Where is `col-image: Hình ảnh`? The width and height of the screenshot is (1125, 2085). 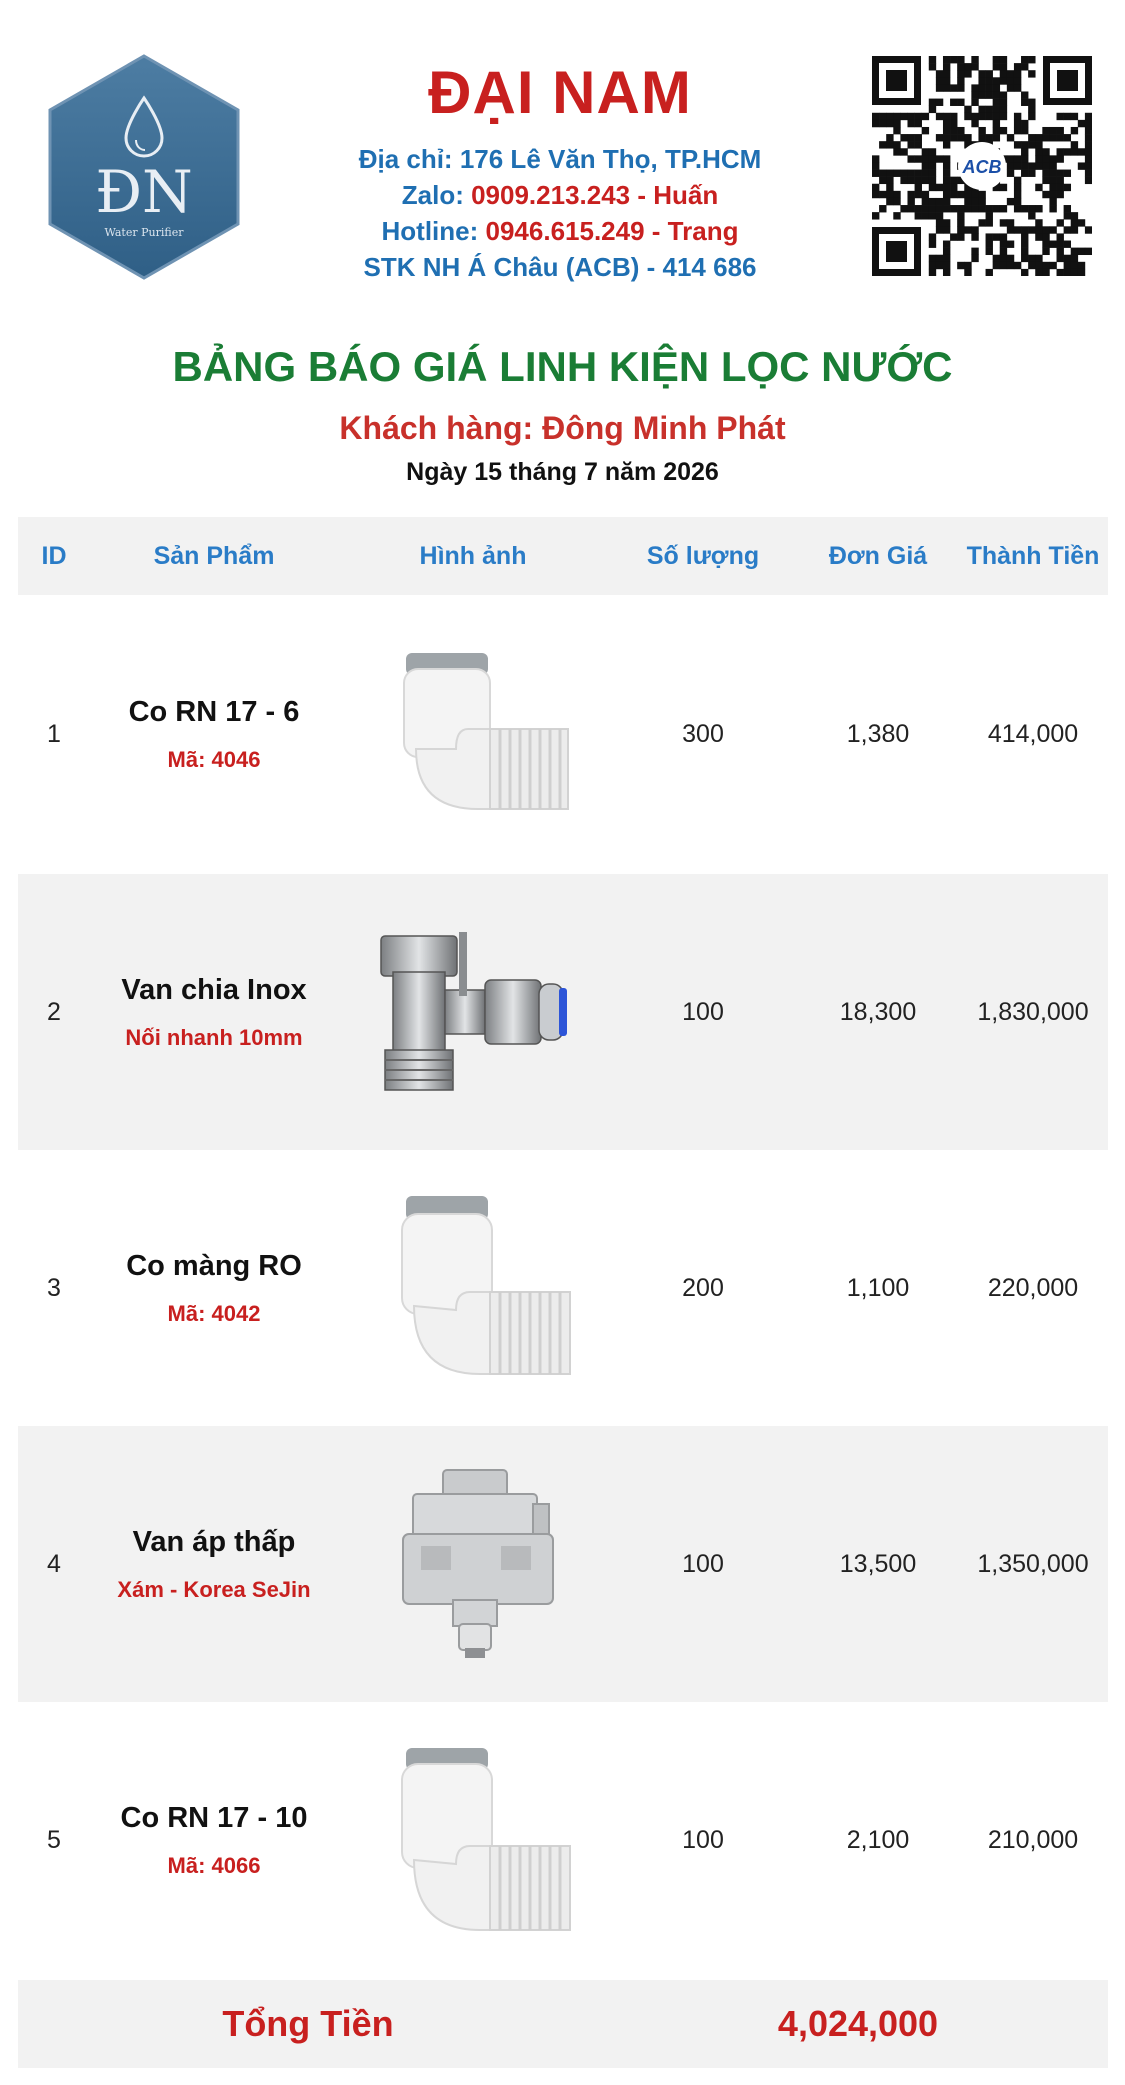 col-image: Hình ảnh is located at coordinates (473, 556).